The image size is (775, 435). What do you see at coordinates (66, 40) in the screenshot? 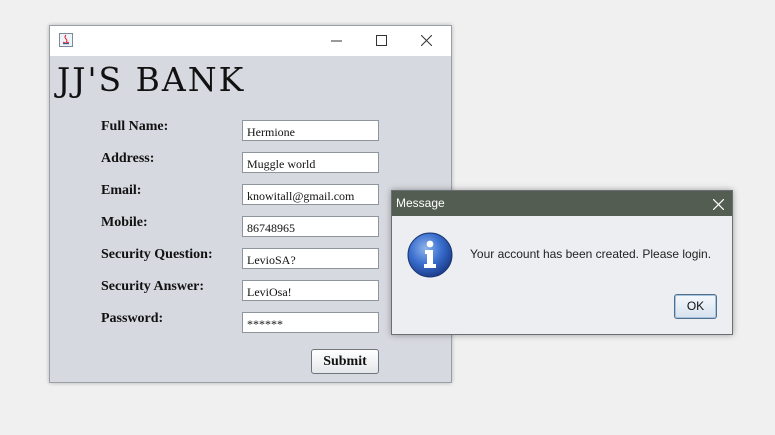
I see `java-app-icon` at bounding box center [66, 40].